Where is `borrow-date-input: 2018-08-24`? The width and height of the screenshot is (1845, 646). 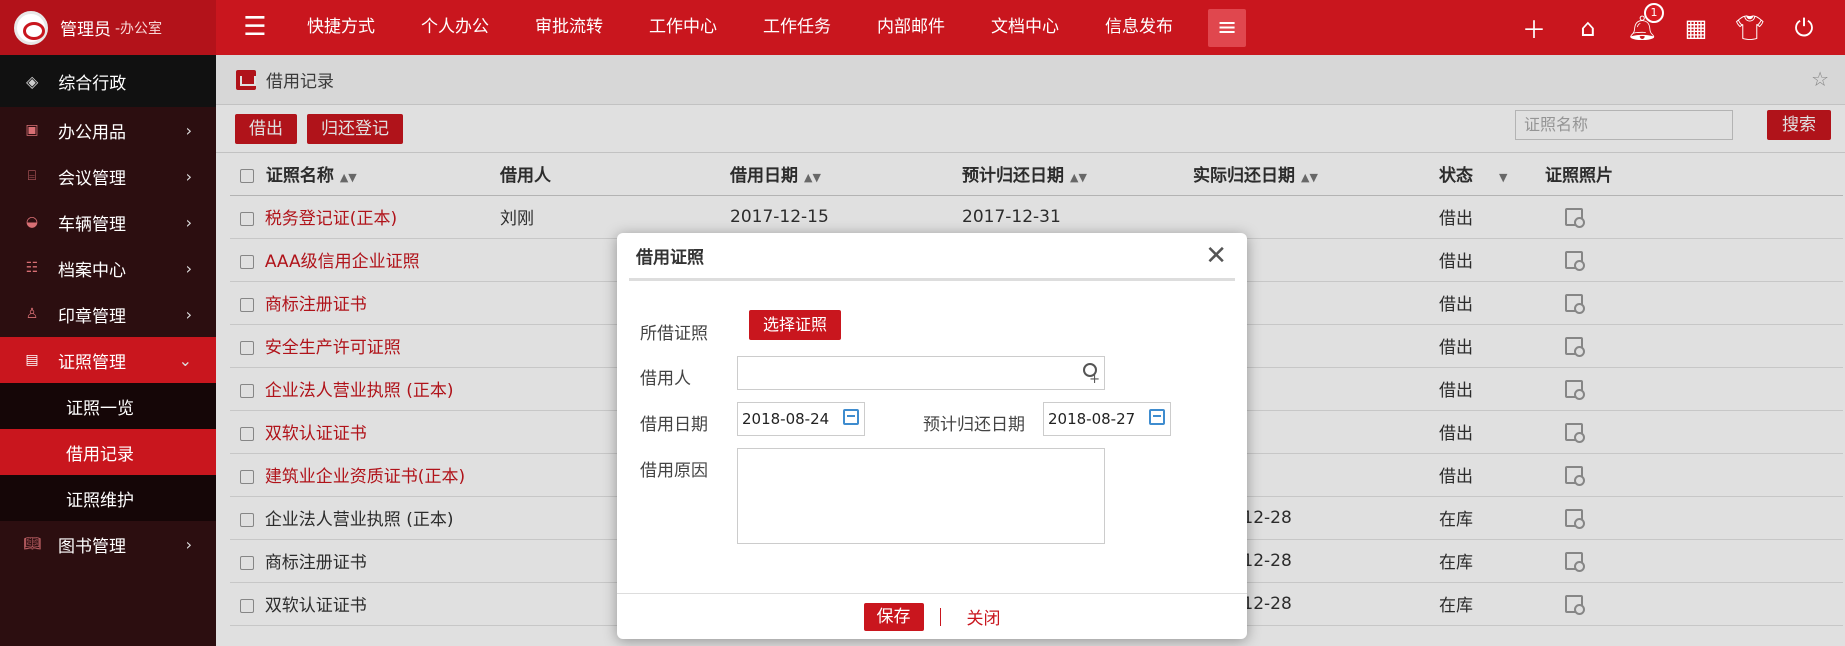 borrow-date-input: 2018-08-24 is located at coordinates (801, 419).